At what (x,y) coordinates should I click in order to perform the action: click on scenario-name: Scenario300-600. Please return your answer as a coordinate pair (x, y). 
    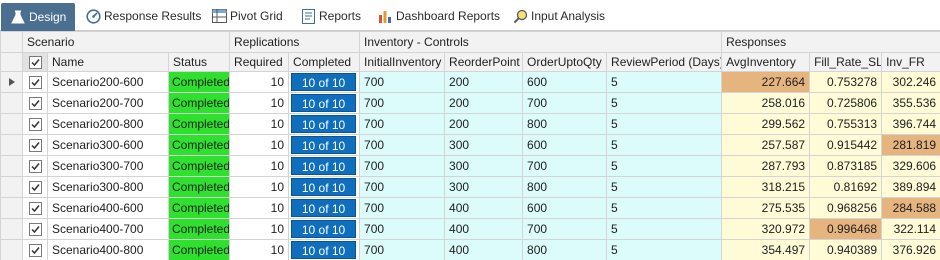
    Looking at the image, I should click on (108, 145).